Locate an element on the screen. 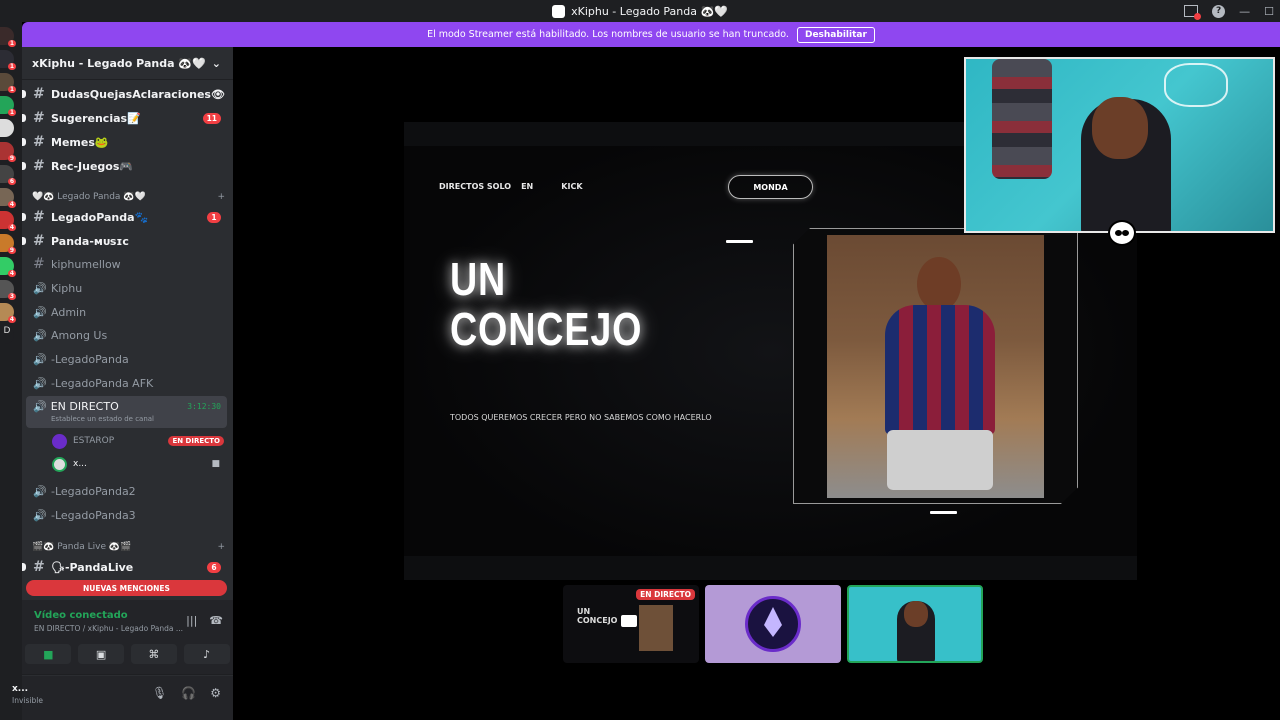 The image size is (1280, 720). voice-member: x... ■ is located at coordinates (138, 464).